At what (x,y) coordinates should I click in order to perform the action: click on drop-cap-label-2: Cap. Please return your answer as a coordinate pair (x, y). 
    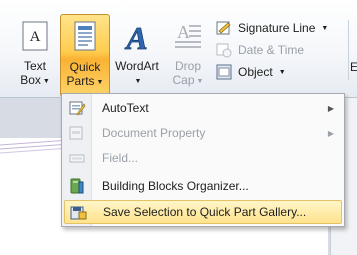
    Looking at the image, I should click on (183, 80).